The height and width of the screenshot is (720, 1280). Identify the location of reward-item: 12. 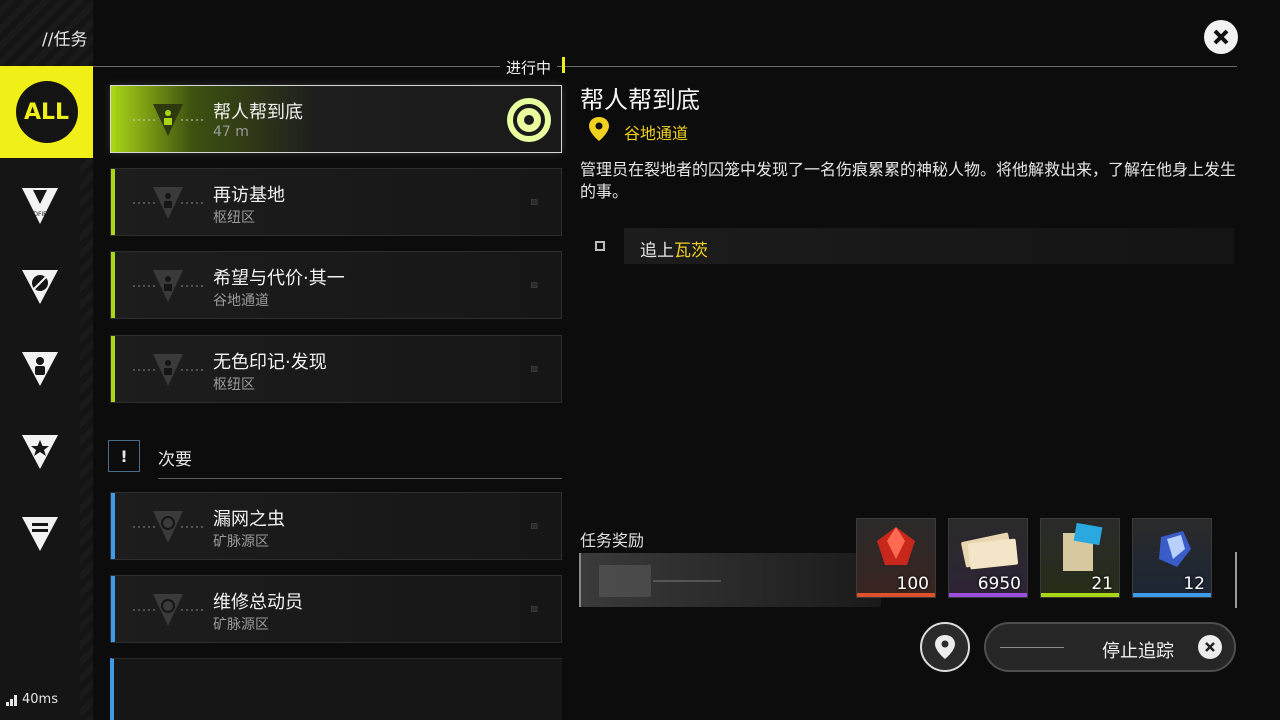
(1172, 558).